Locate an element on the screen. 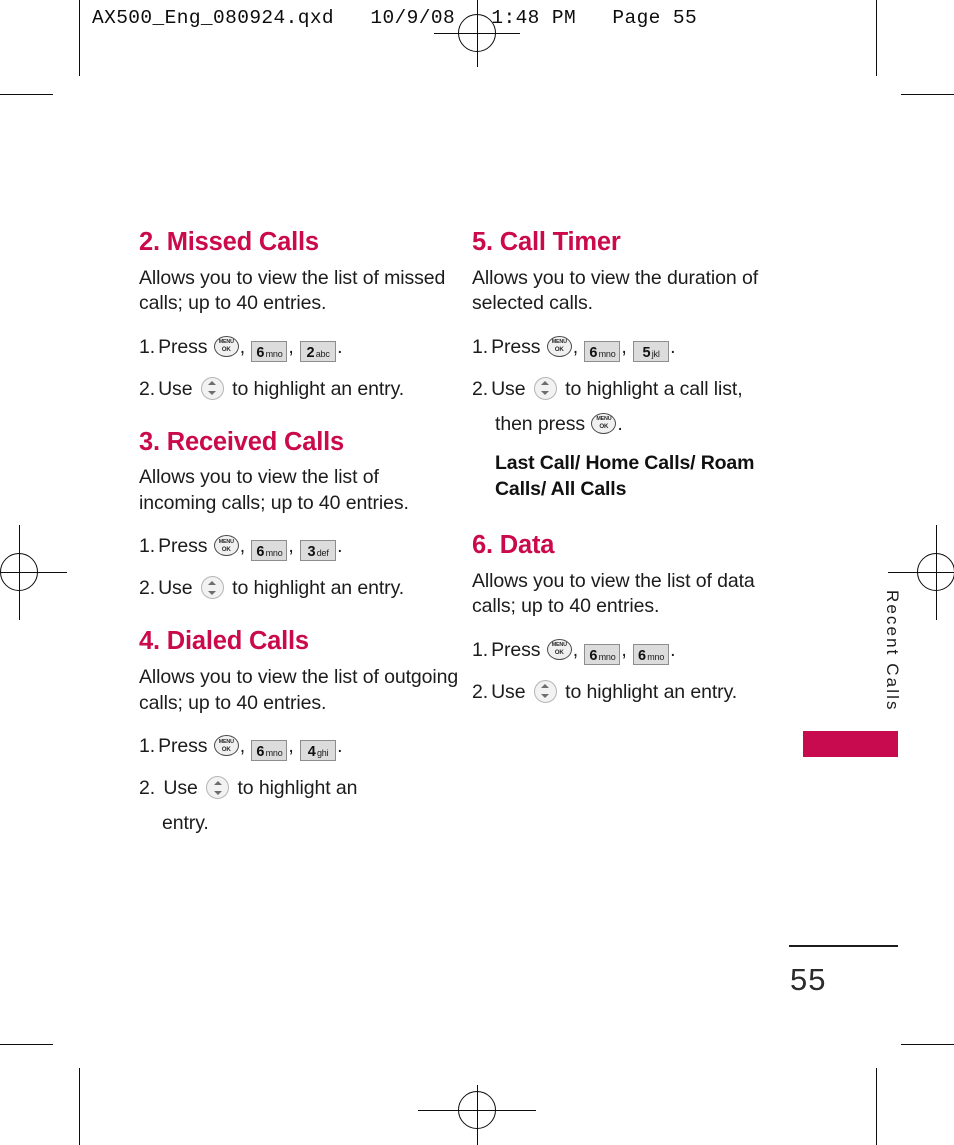  section-title: 3. Received Calls is located at coordinates (241, 441).